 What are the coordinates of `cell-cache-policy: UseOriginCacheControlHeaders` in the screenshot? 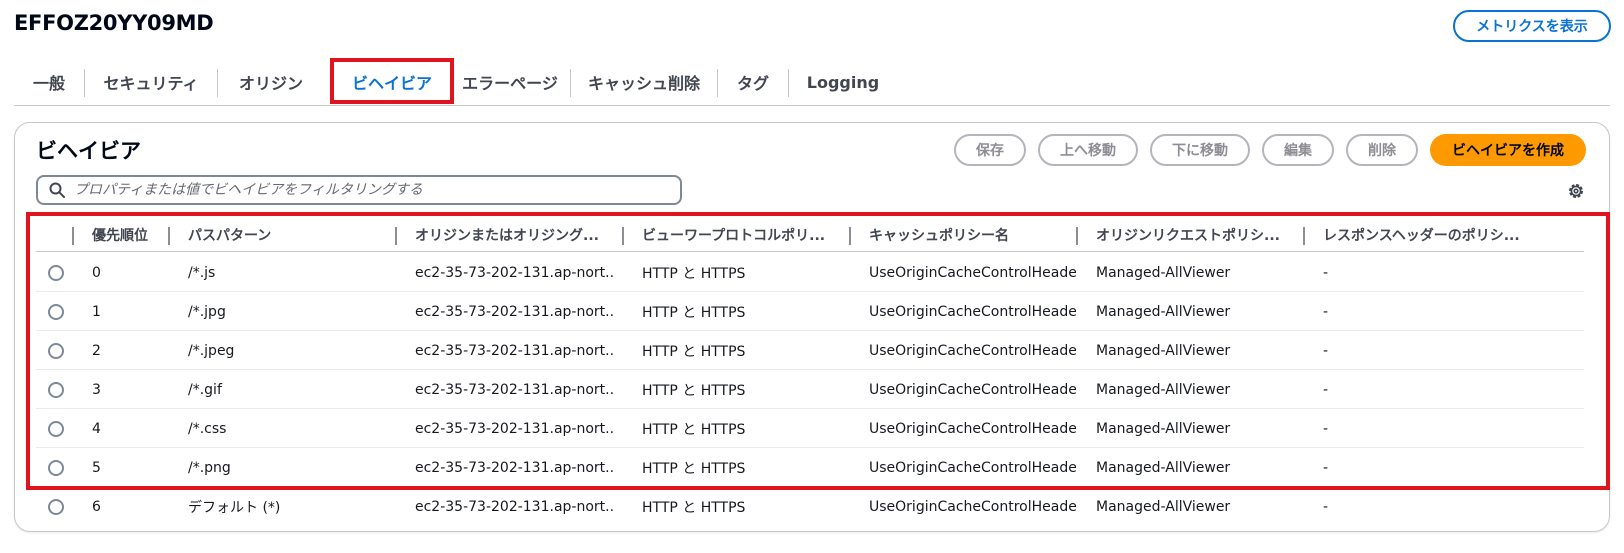 It's located at (972, 506).